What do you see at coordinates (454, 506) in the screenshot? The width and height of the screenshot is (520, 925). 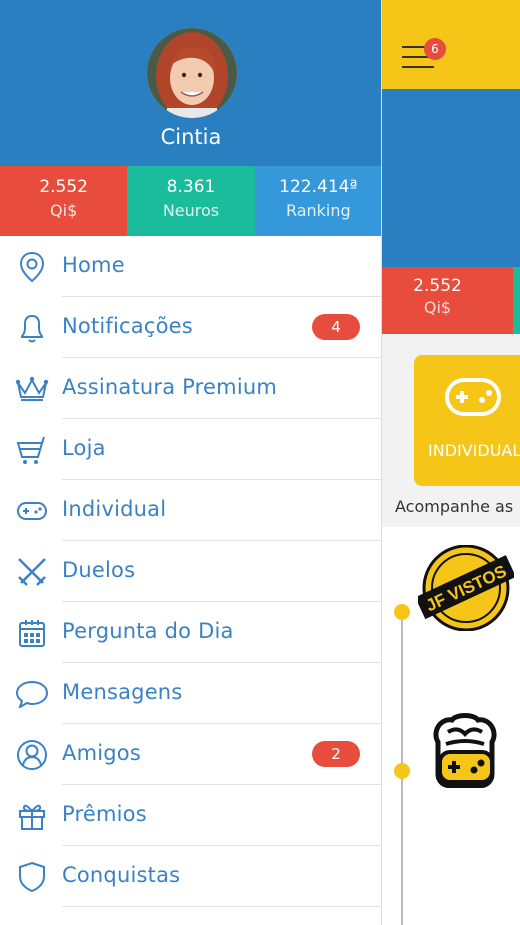 I see `follow-heading: Acompanhe as` at bounding box center [454, 506].